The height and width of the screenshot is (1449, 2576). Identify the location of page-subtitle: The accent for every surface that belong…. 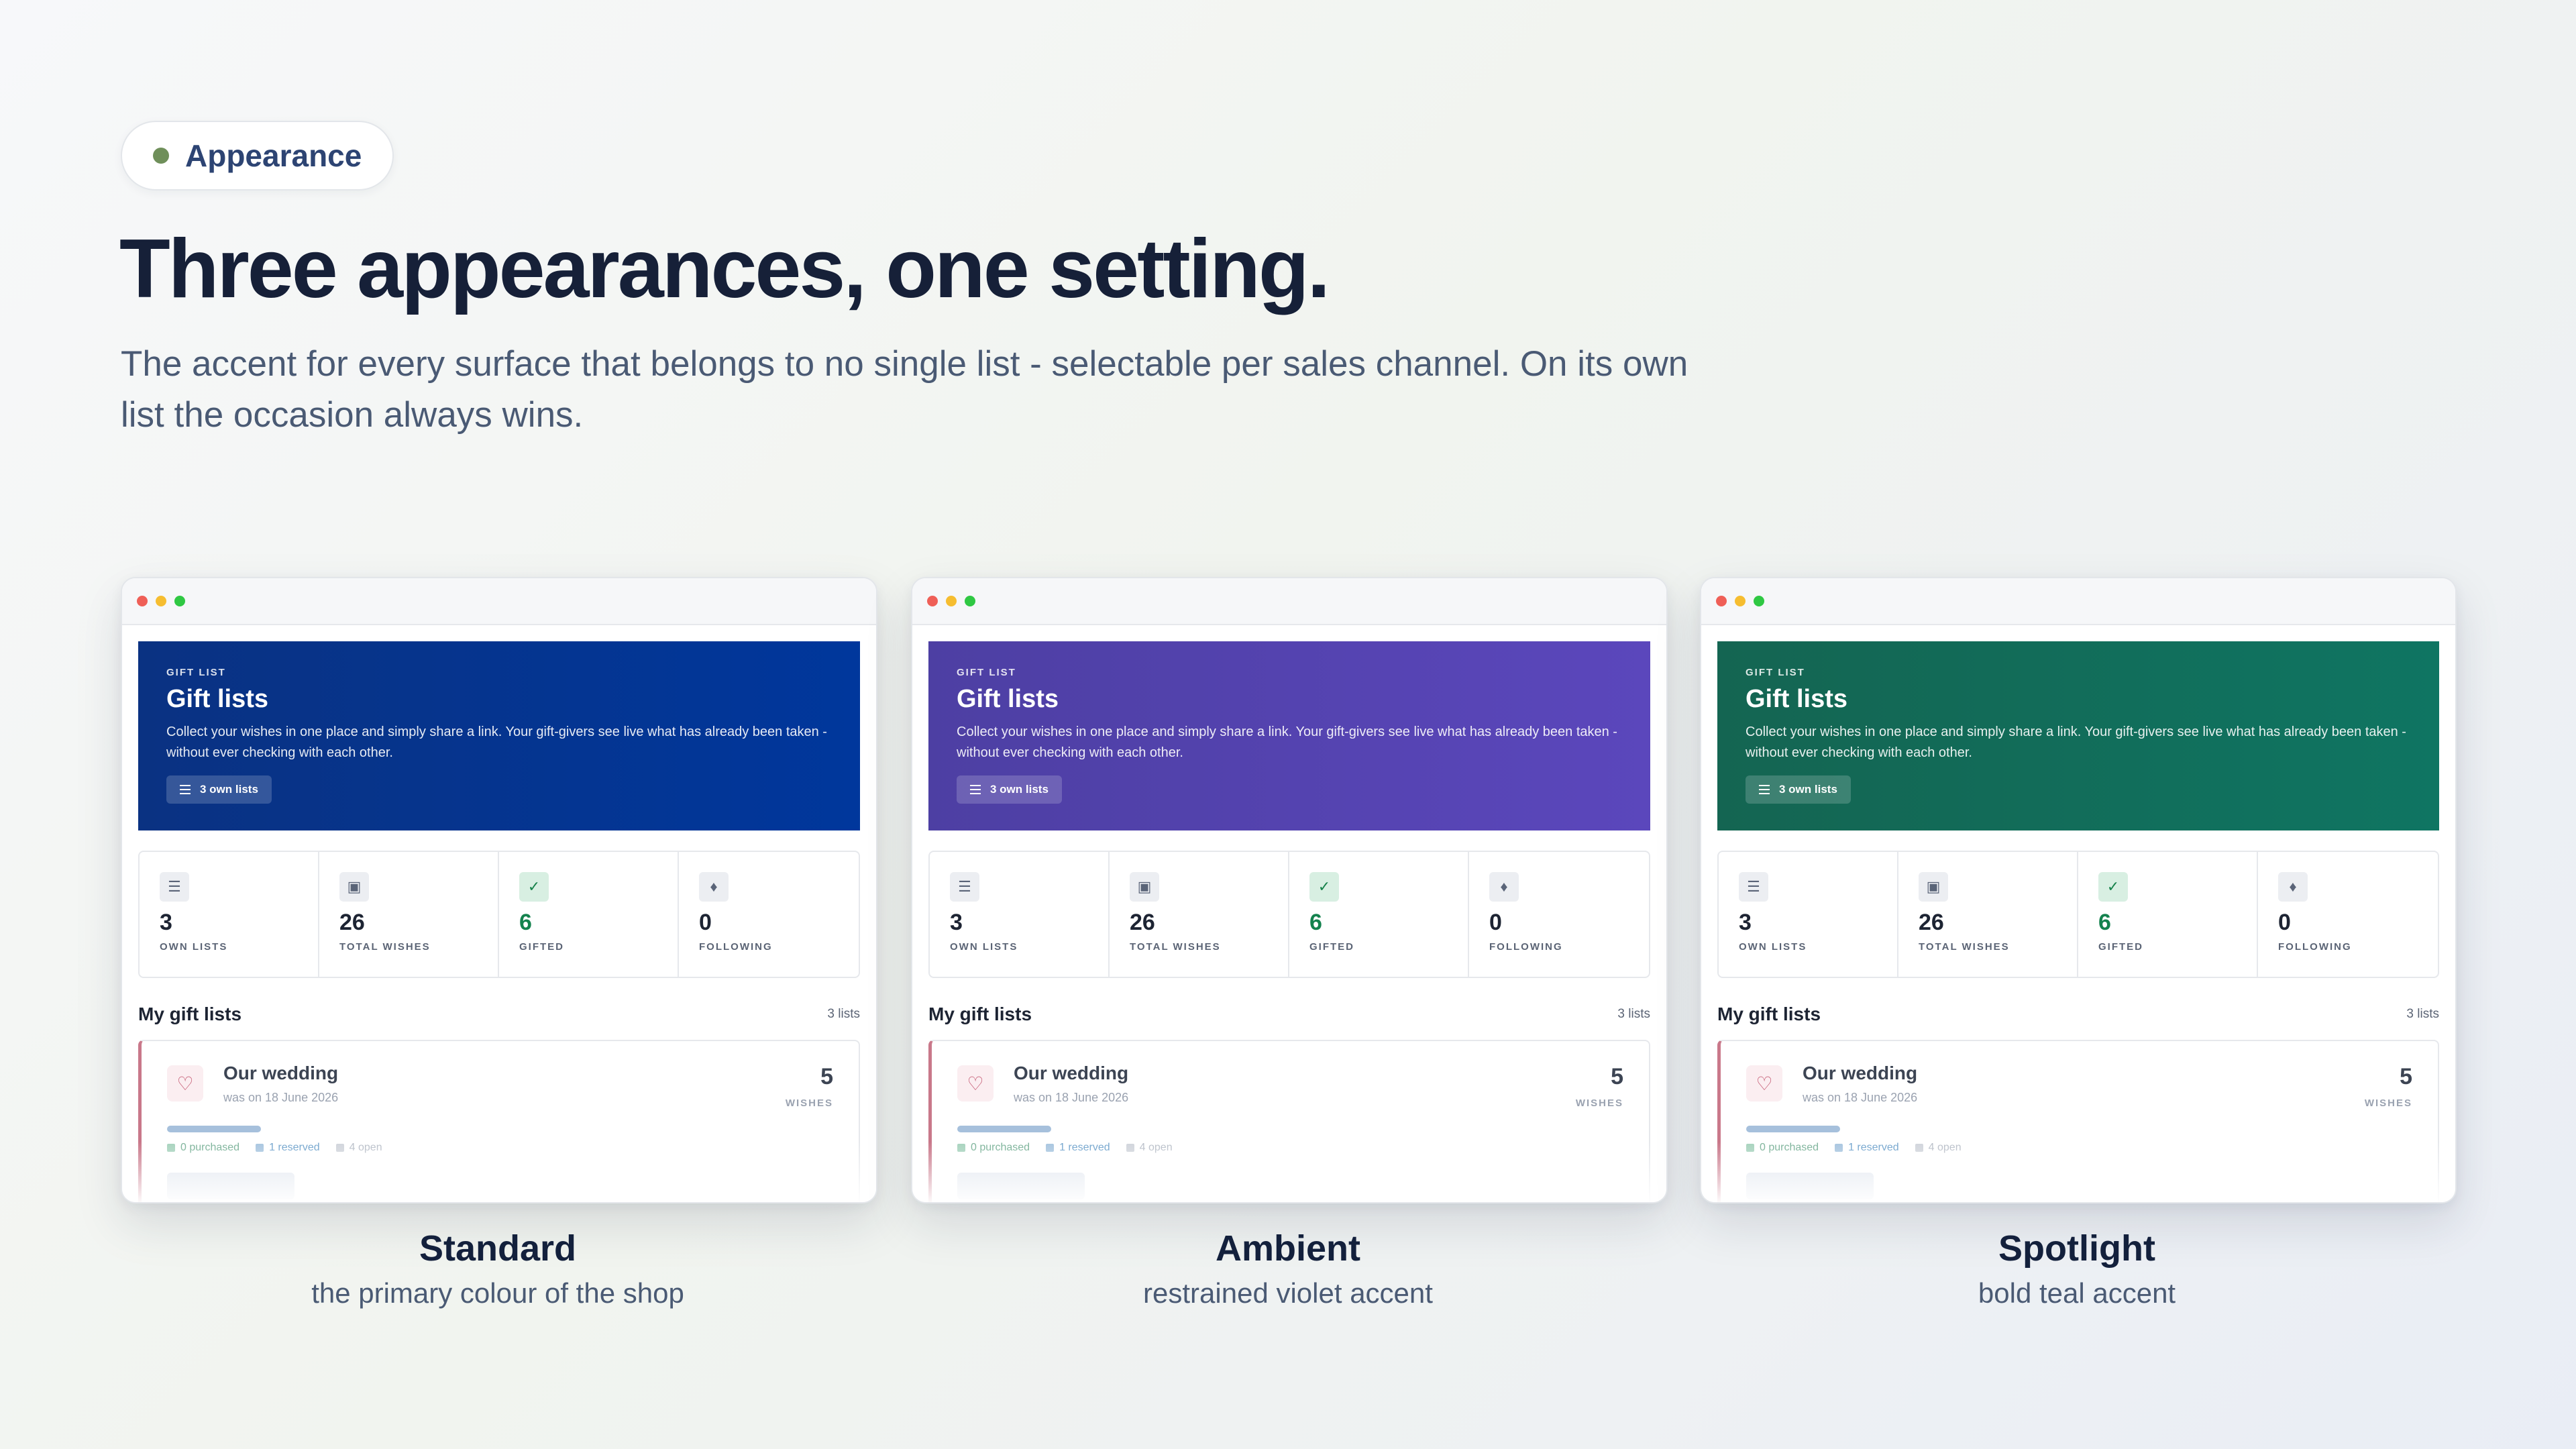
(904, 389).